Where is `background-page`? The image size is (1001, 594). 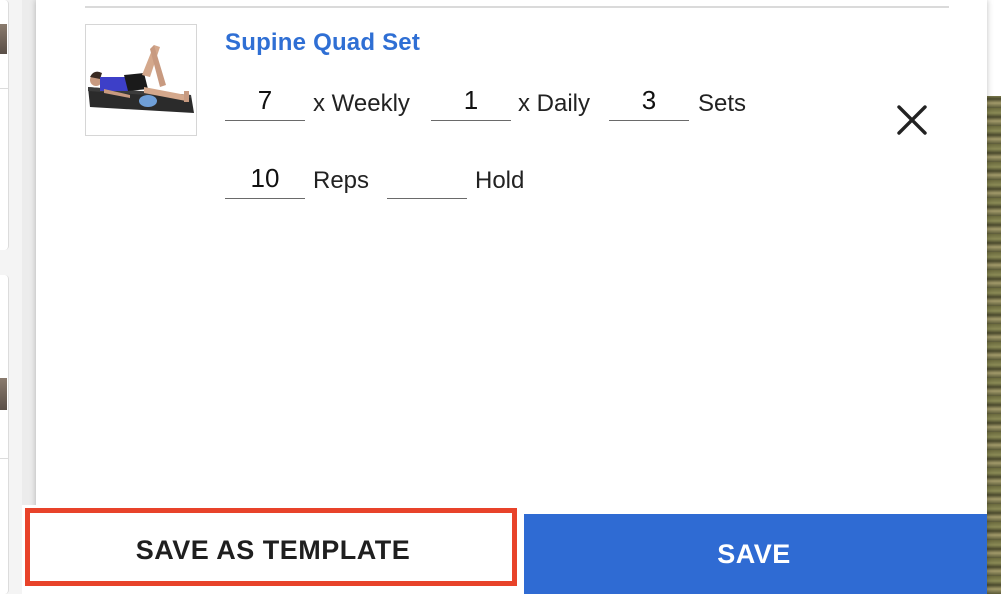 background-page is located at coordinates (11, 297).